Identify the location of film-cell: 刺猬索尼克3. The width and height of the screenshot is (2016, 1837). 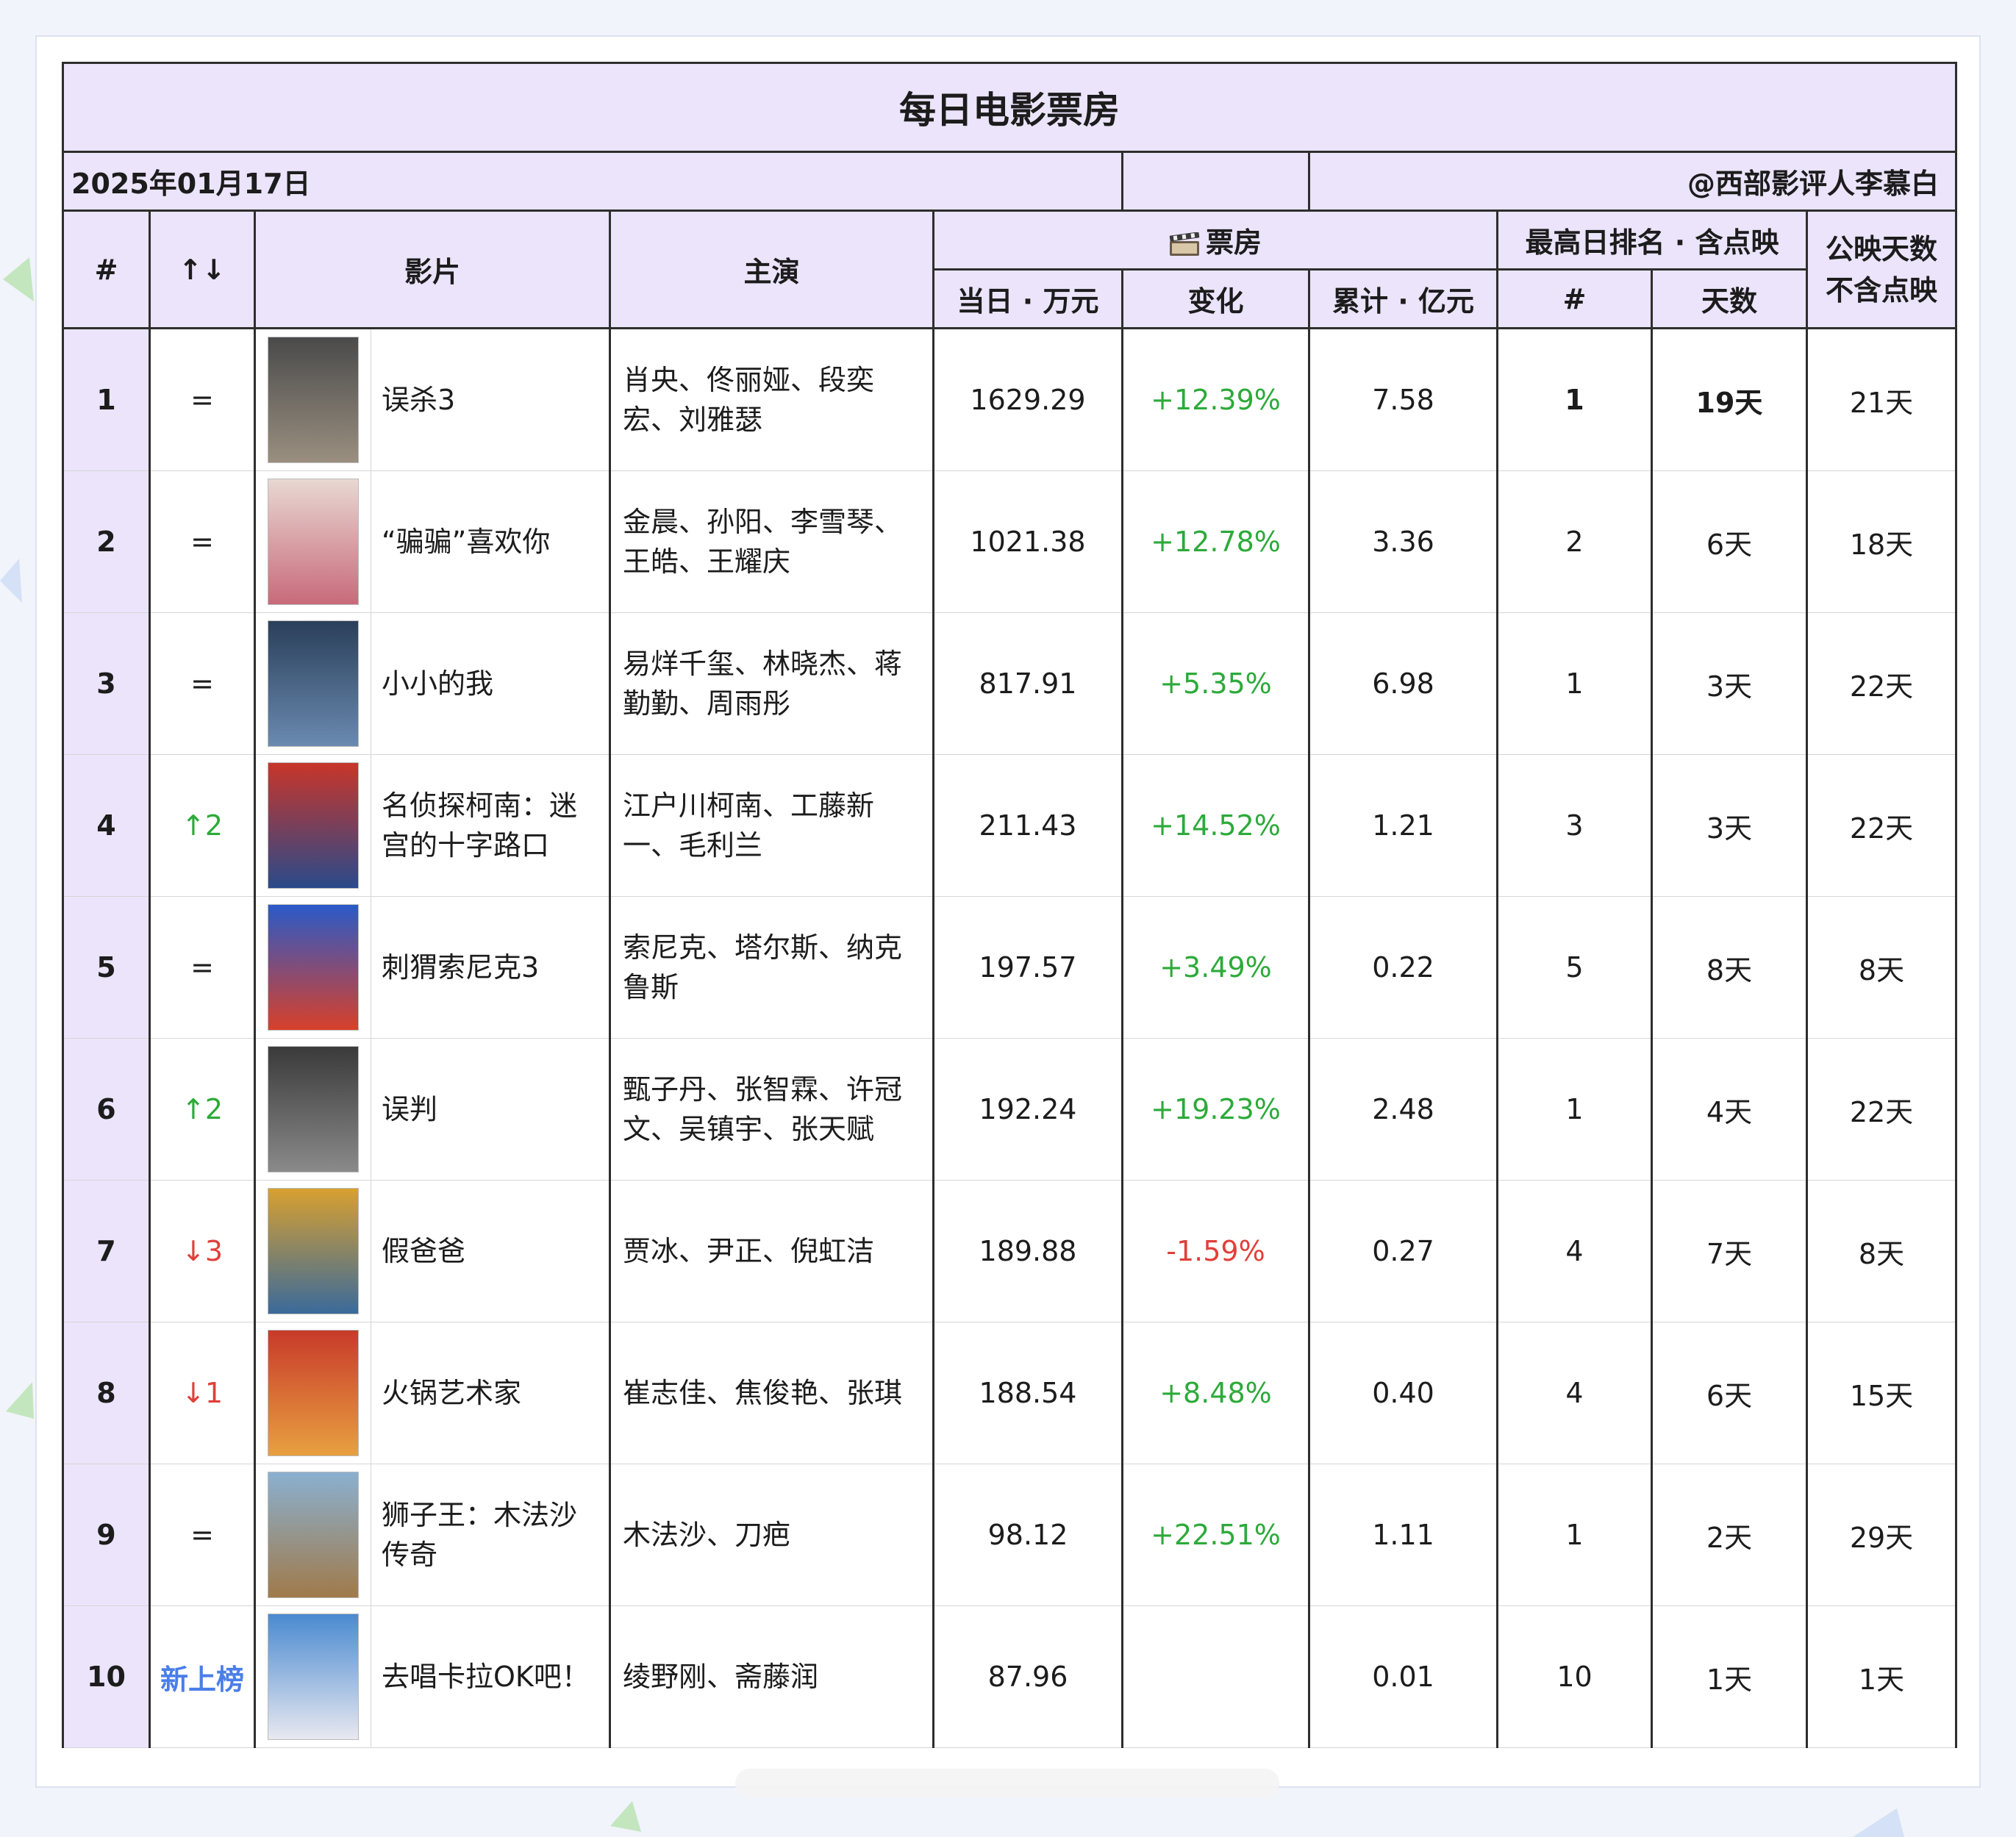
(432, 967).